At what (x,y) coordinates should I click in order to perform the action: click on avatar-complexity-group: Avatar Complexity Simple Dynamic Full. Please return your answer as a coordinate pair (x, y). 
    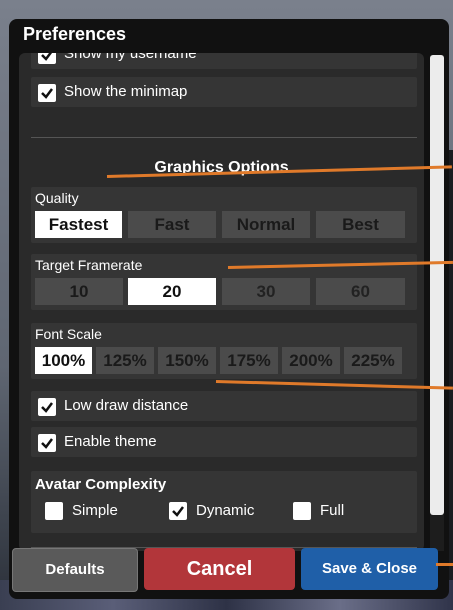
    Looking at the image, I should click on (224, 502).